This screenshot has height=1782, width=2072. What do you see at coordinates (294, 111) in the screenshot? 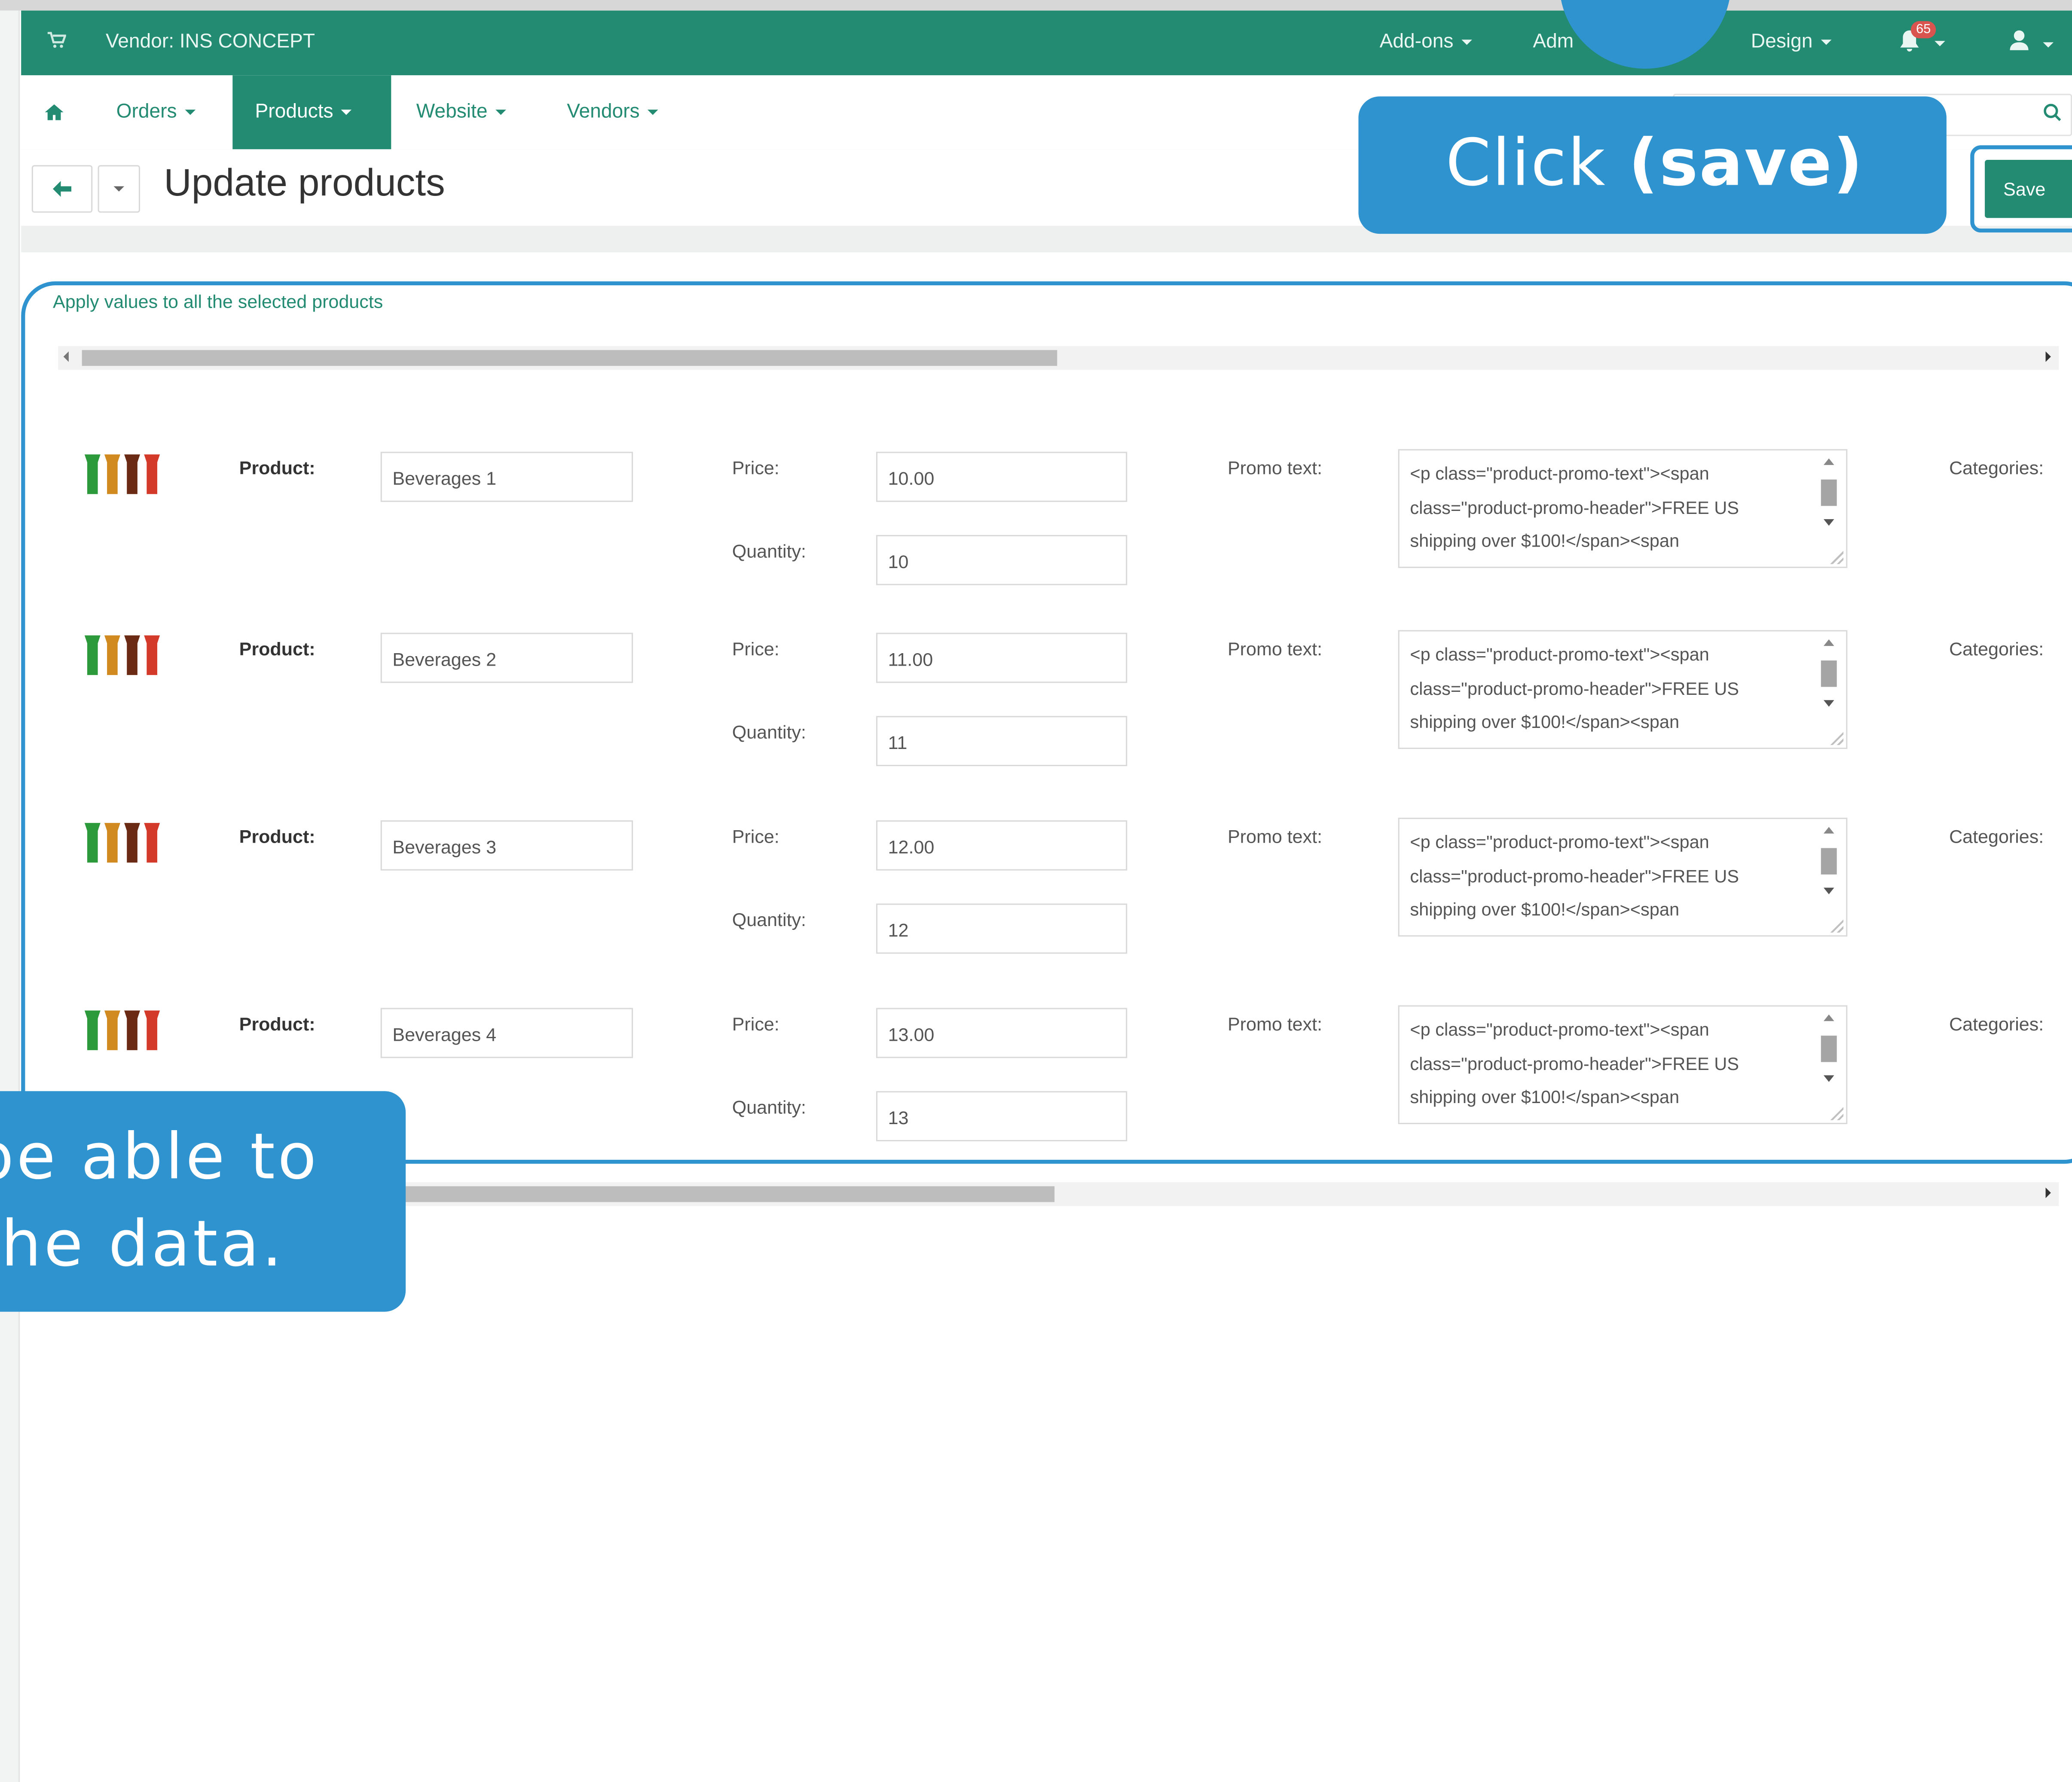
I see `nav-products-label: Products` at bounding box center [294, 111].